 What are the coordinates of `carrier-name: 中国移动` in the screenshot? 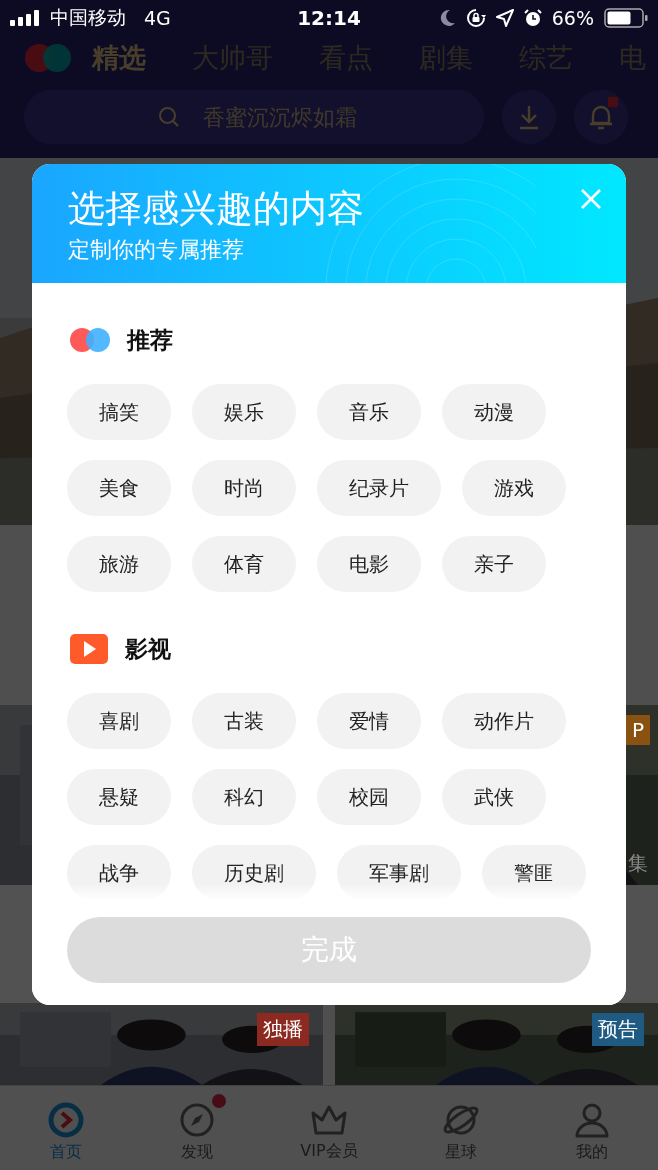 It's located at (88, 17).